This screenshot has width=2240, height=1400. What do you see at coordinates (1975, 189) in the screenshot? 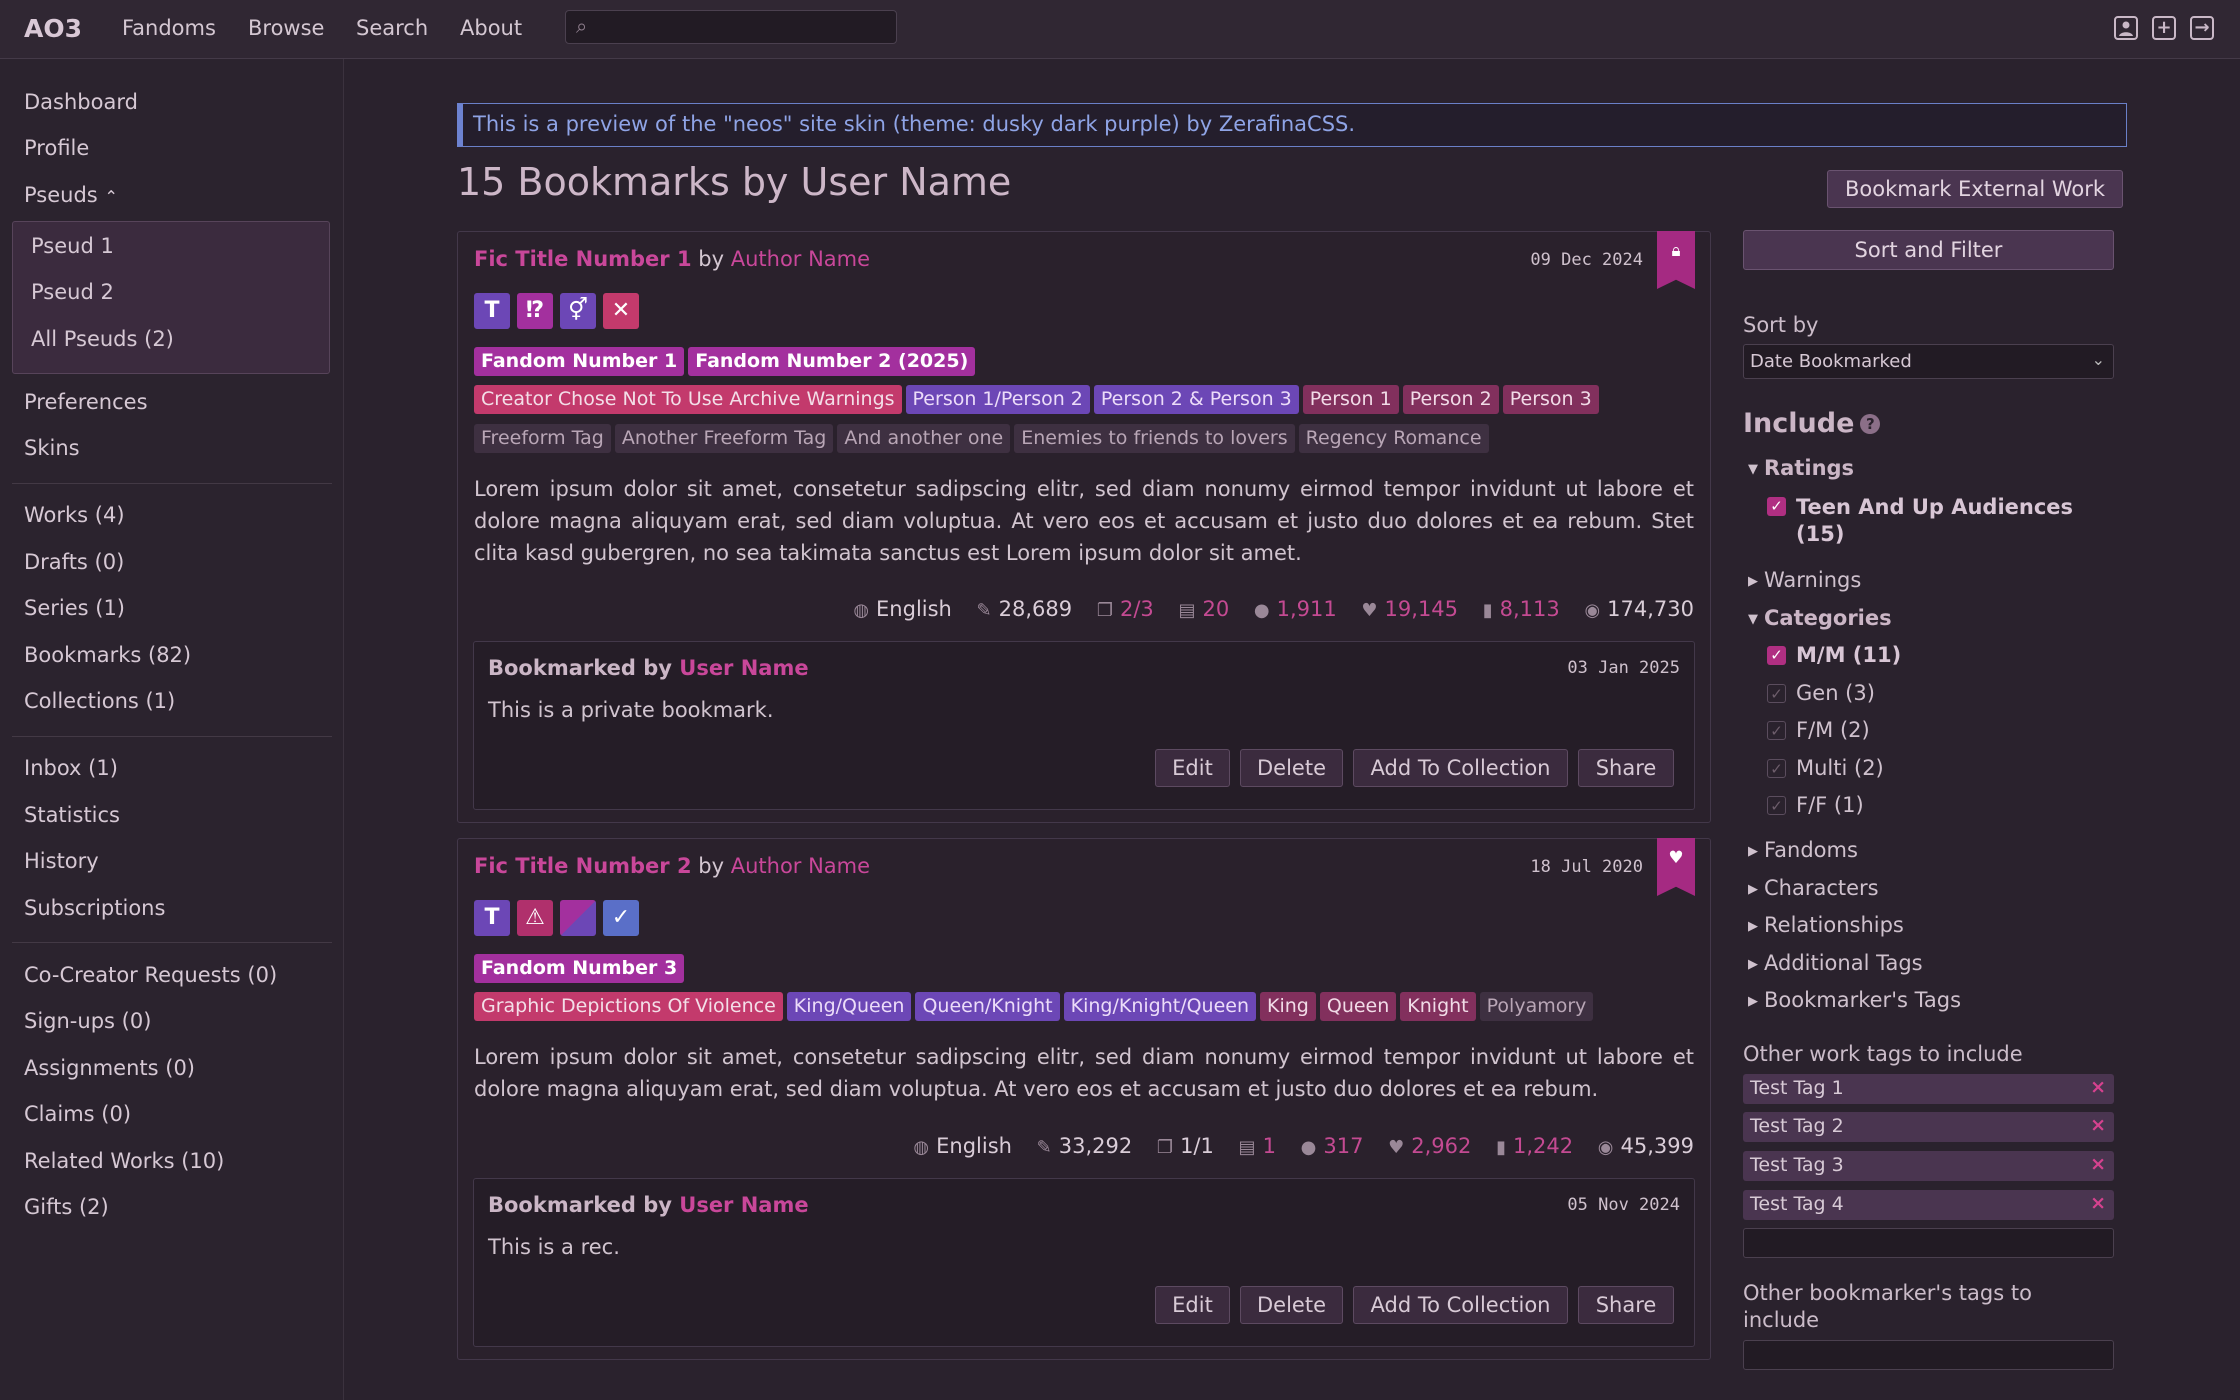
I see `bookmark-external-work-button: Bookmark External Work` at bounding box center [1975, 189].